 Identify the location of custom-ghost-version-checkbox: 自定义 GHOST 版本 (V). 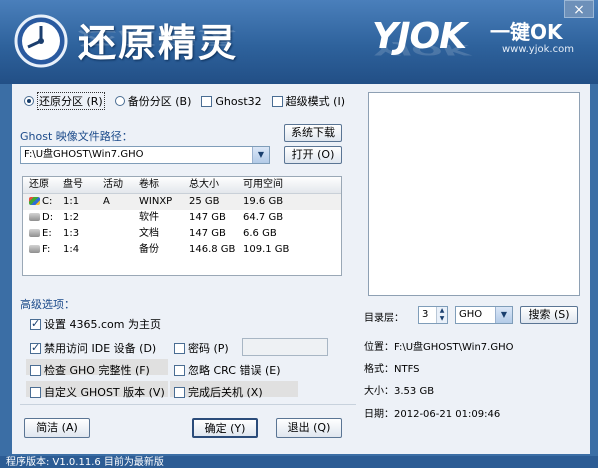
(97, 392).